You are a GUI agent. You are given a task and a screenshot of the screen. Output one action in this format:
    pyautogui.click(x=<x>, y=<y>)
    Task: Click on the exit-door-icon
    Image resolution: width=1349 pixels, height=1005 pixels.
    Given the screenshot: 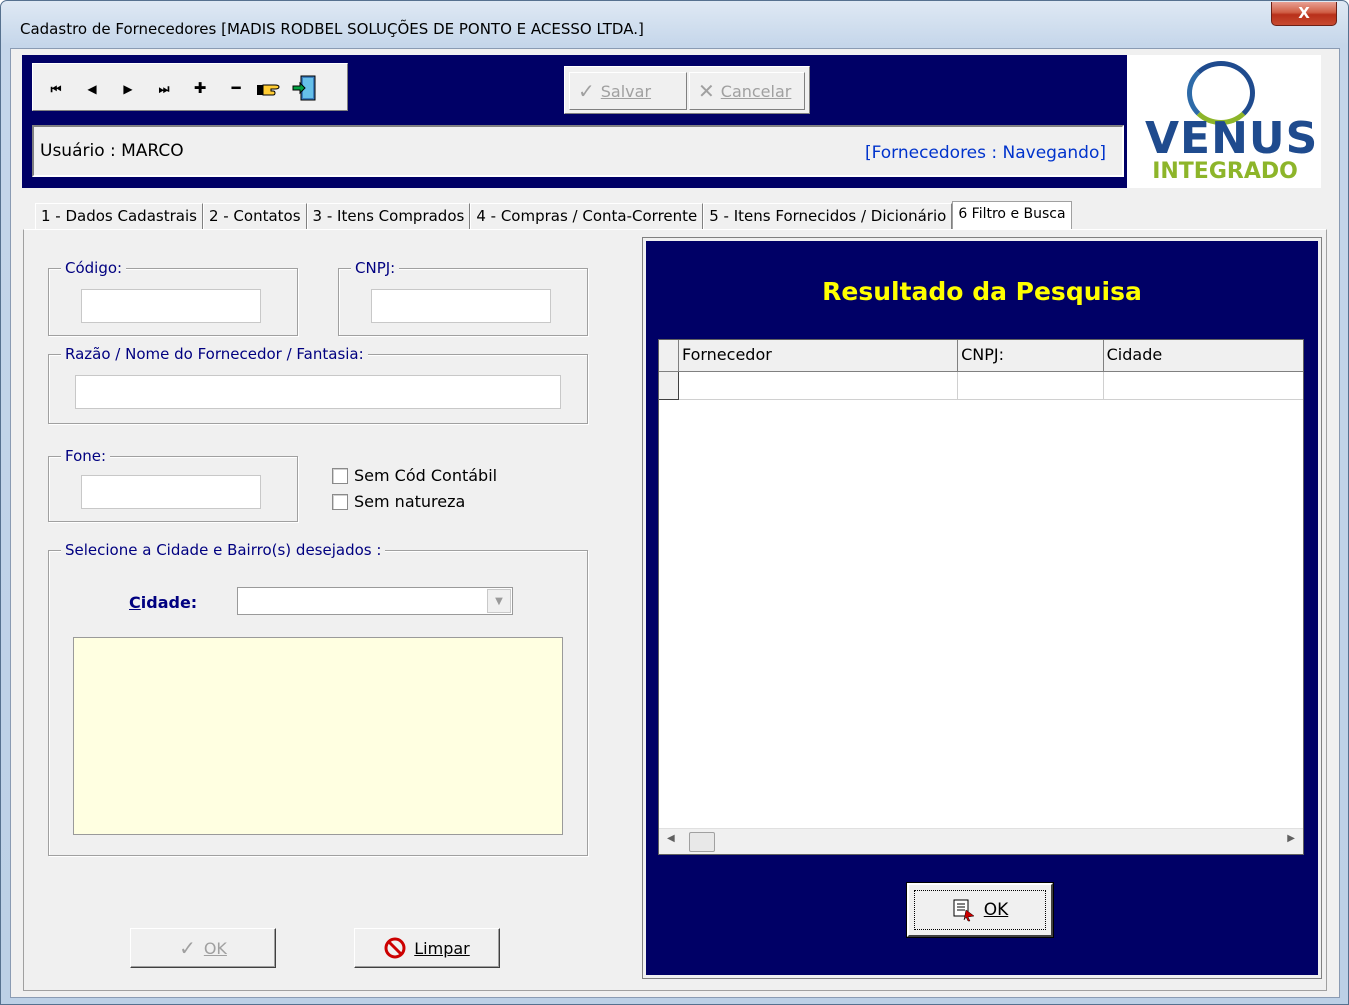 What is the action you would take?
    pyautogui.click(x=304, y=88)
    